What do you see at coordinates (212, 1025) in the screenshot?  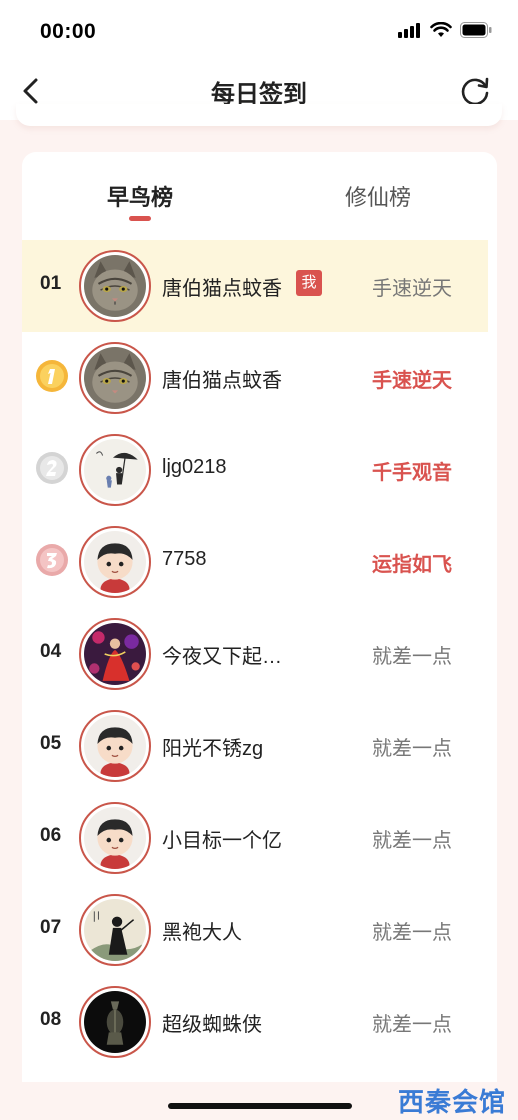 I see `user-name: 超级蜘蛛侠` at bounding box center [212, 1025].